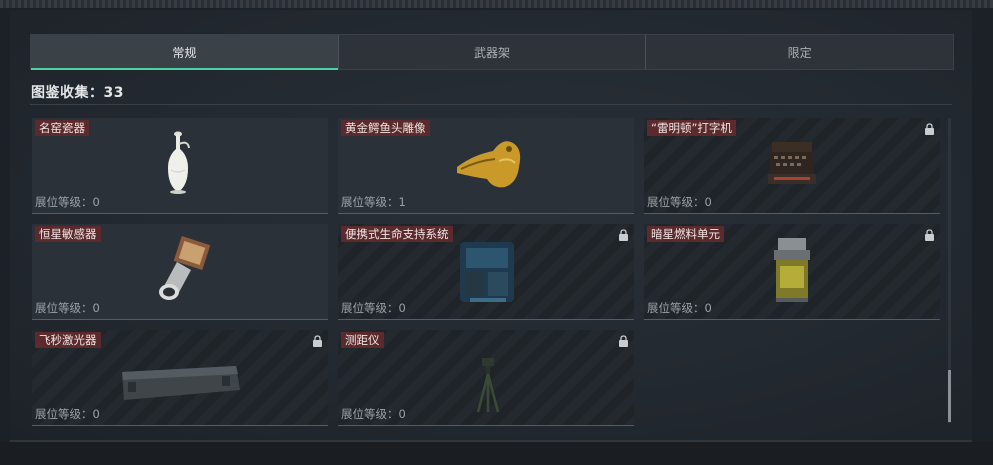 The width and height of the screenshot is (993, 465). I want to click on item-name: 暗星燃料单元, so click(685, 234).